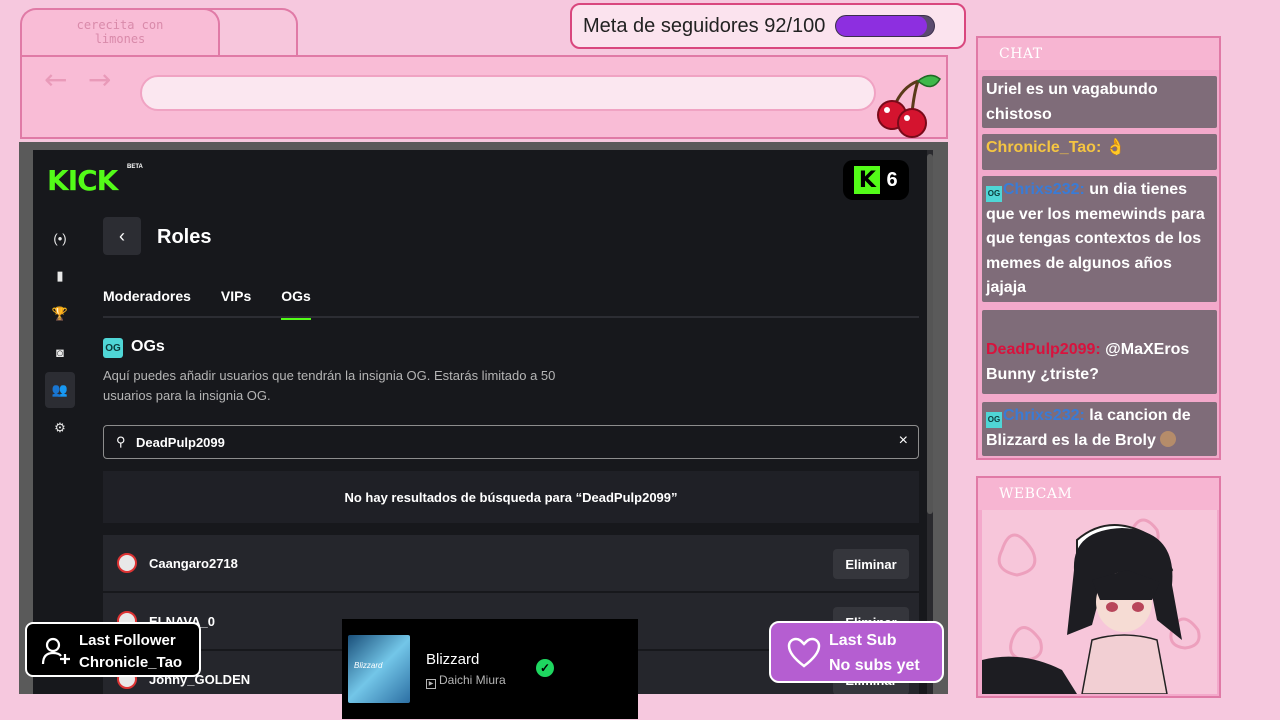 This screenshot has height=720, width=1280. Describe the element at coordinates (1091, 606) in the screenshot. I see `avatar-illustration` at that location.